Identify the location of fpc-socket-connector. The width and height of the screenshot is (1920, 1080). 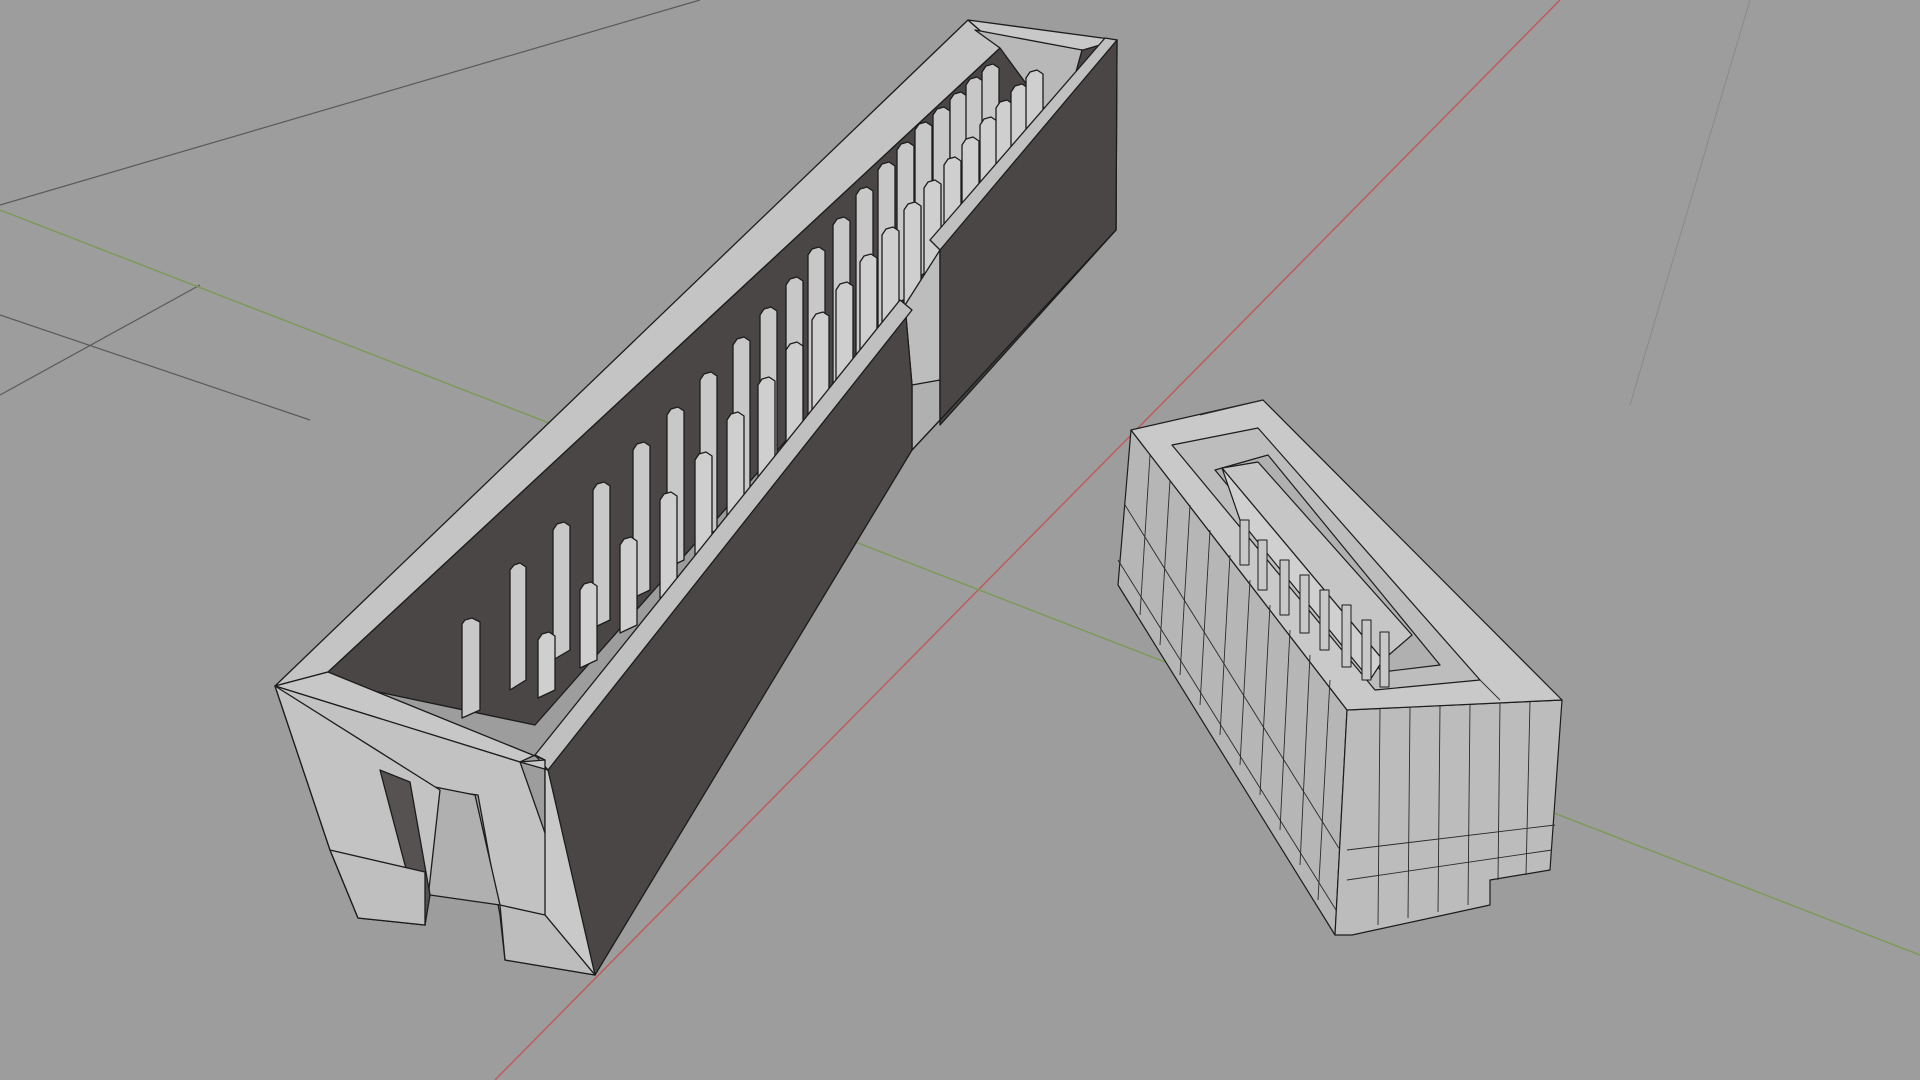
(1340, 667).